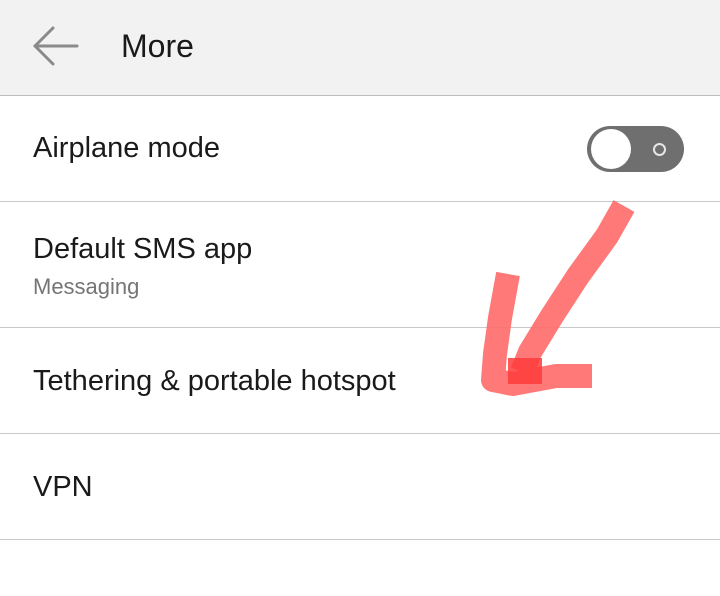 The height and width of the screenshot is (596, 720). What do you see at coordinates (126, 148) in the screenshot?
I see `setting-title: Airplane mode` at bounding box center [126, 148].